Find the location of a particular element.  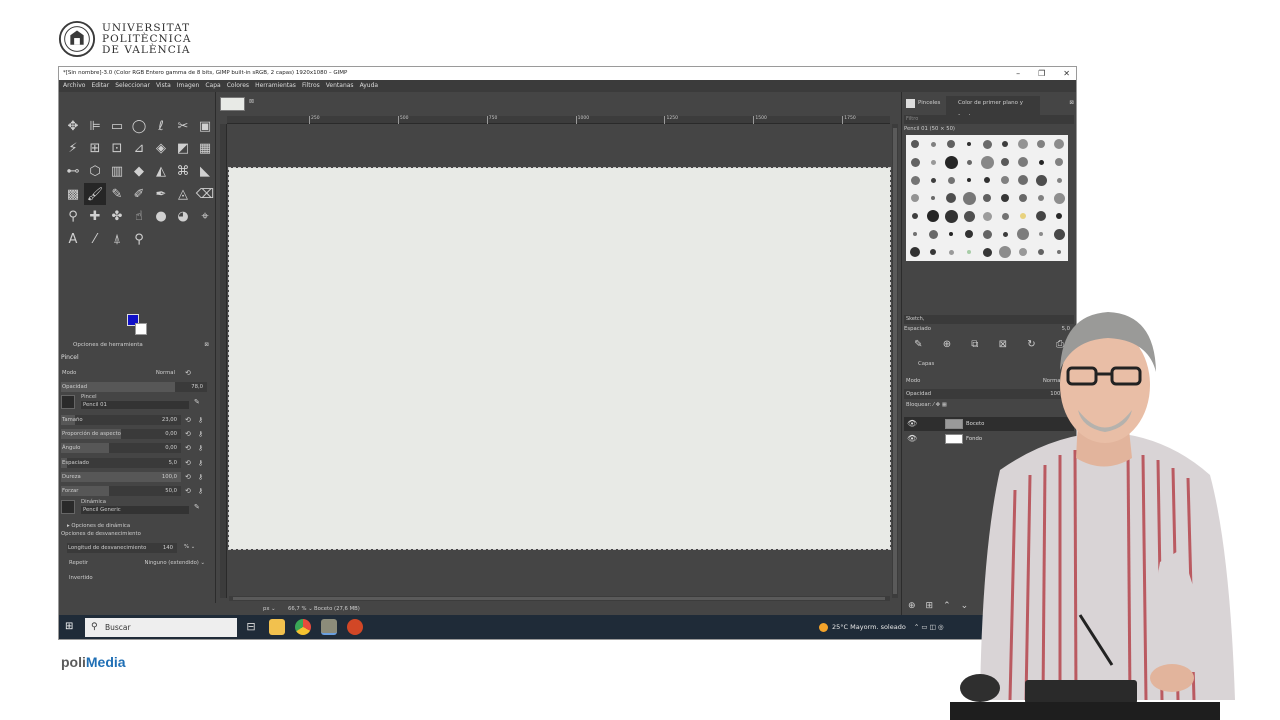

brush-value: Pencil 01 is located at coordinates (135, 405).